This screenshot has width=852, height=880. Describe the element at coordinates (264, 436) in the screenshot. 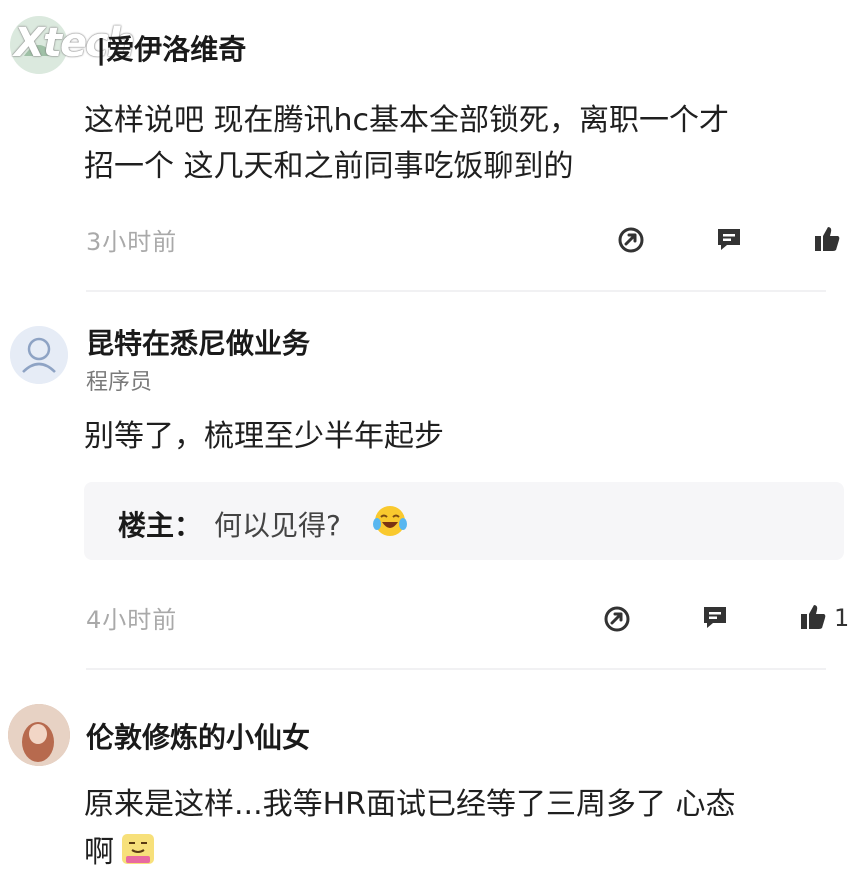

I see `comment-text-line: 别等了，梳理至少半年起步` at that location.